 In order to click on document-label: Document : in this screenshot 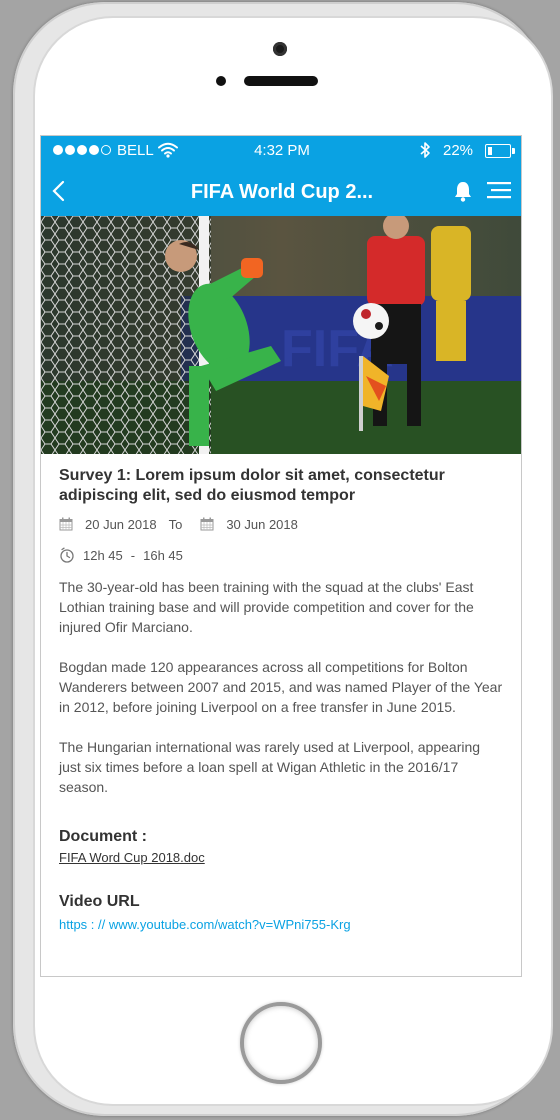, I will do `click(103, 836)`.